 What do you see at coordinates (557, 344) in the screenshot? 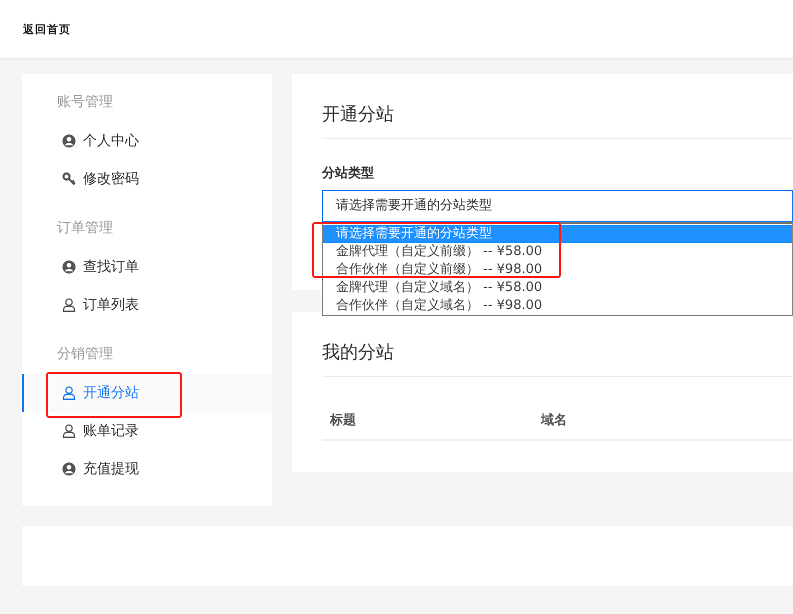
I see `card-title: 我的分站` at bounding box center [557, 344].